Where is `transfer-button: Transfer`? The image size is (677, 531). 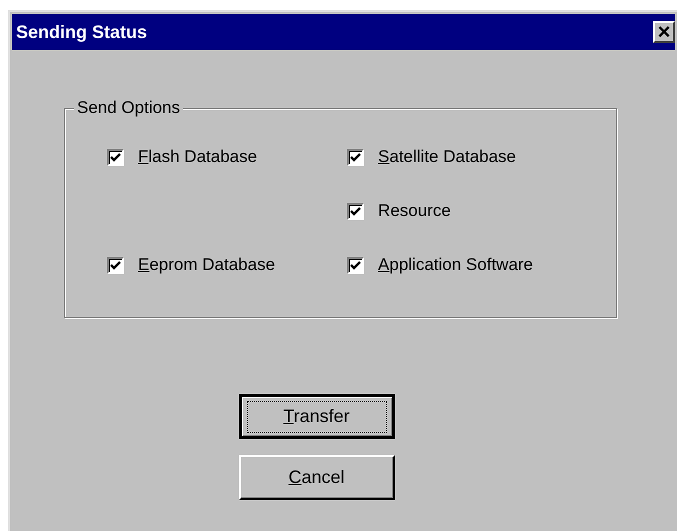 transfer-button: Transfer is located at coordinates (316, 416).